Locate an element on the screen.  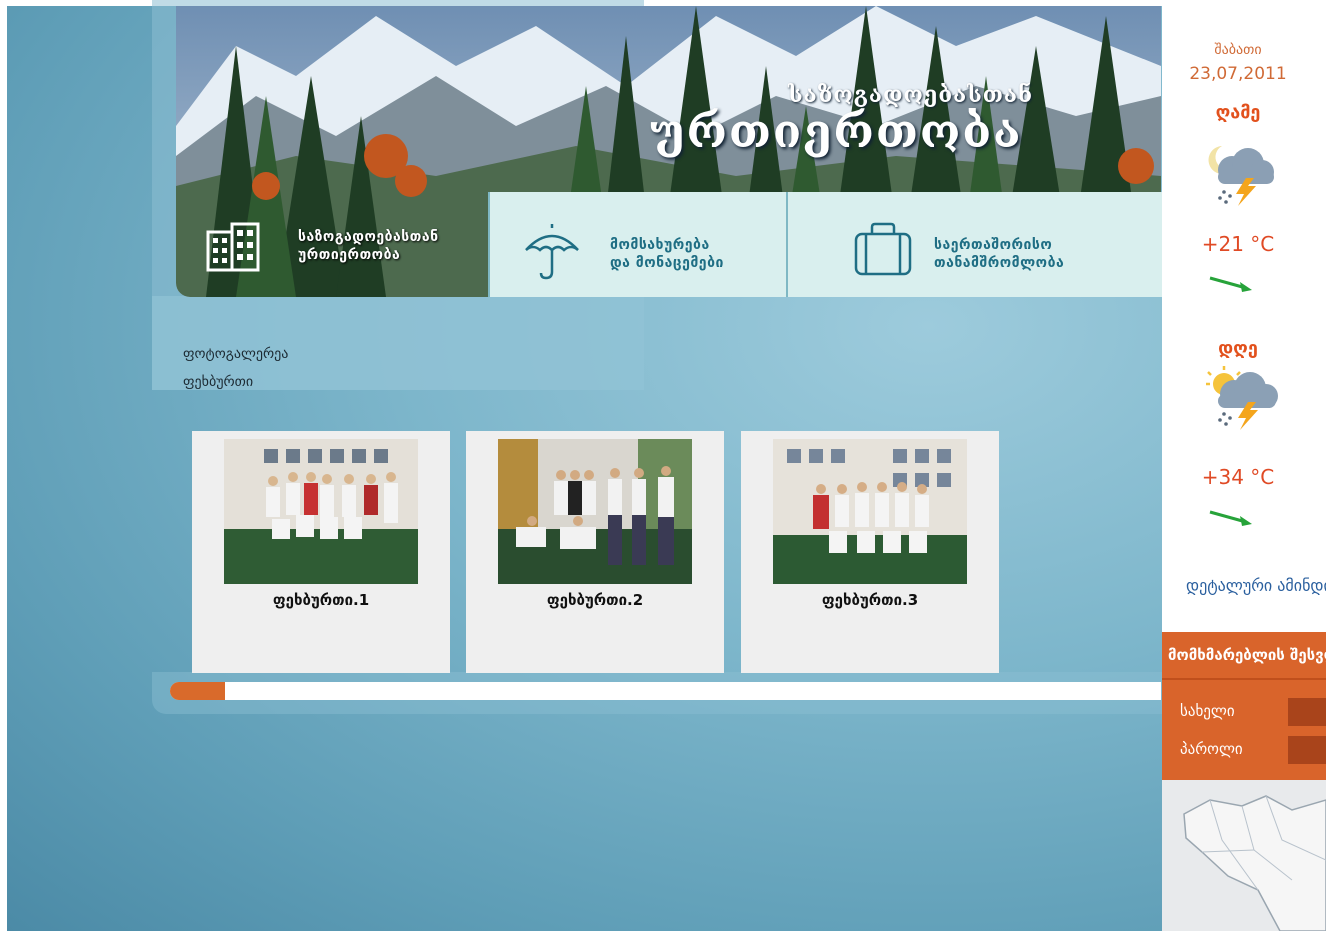
gallery-item: ფეხბურთი.3 is located at coordinates (870, 552).